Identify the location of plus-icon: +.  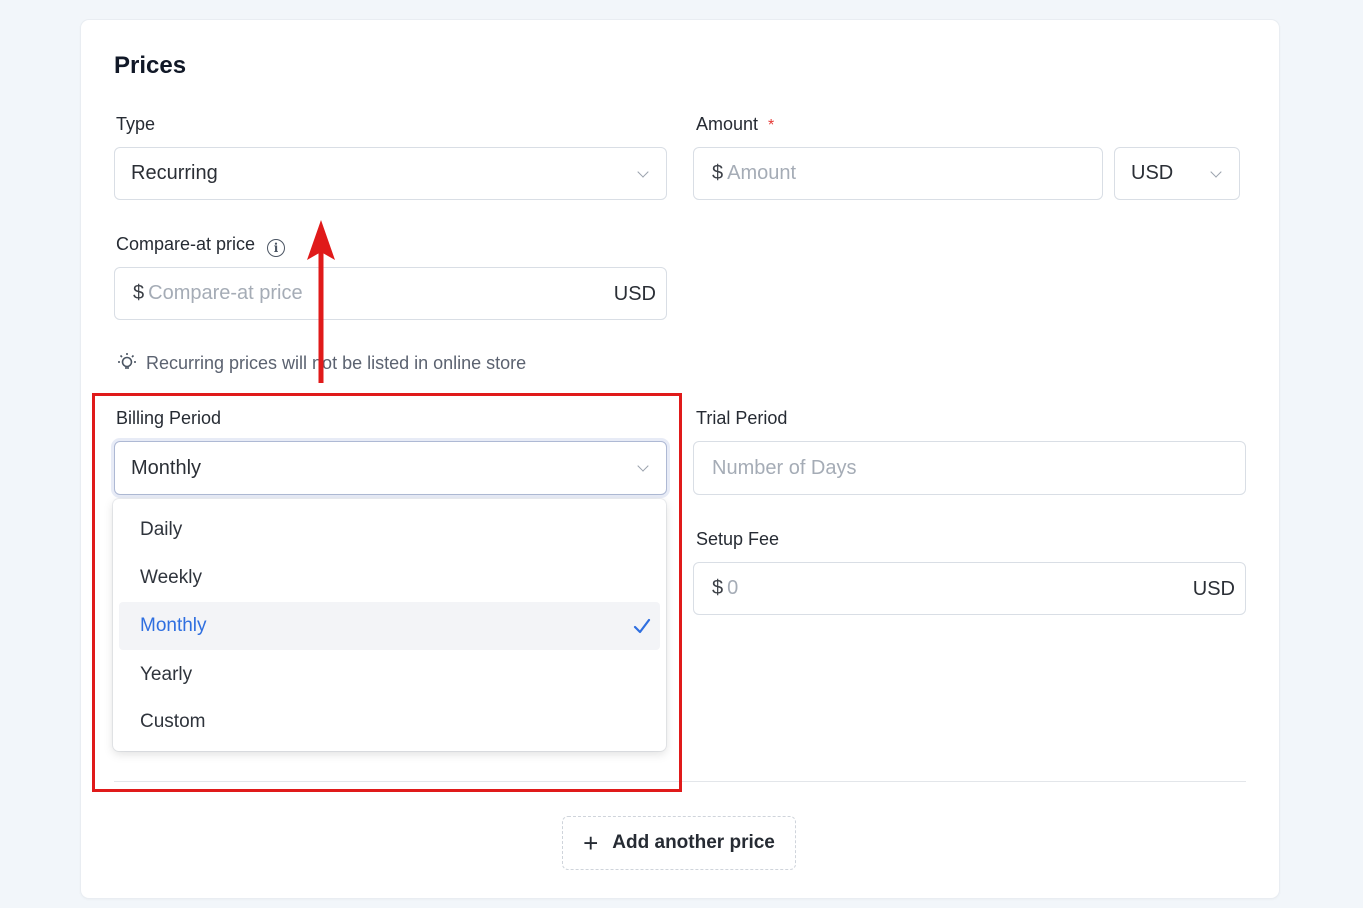
(591, 843).